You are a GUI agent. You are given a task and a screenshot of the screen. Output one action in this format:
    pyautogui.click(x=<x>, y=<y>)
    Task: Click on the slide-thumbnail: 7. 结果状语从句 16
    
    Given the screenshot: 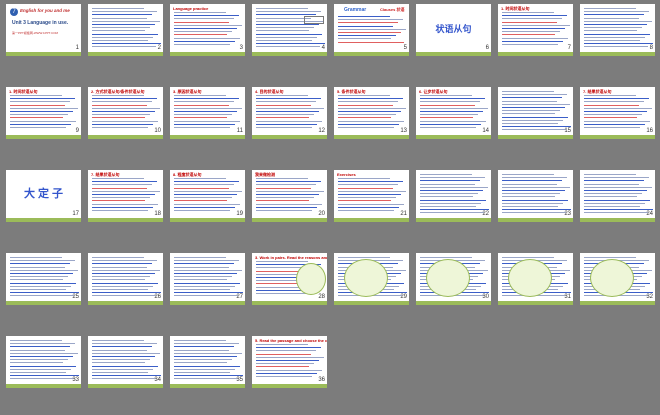 What is the action you would take?
    pyautogui.click(x=617, y=113)
    